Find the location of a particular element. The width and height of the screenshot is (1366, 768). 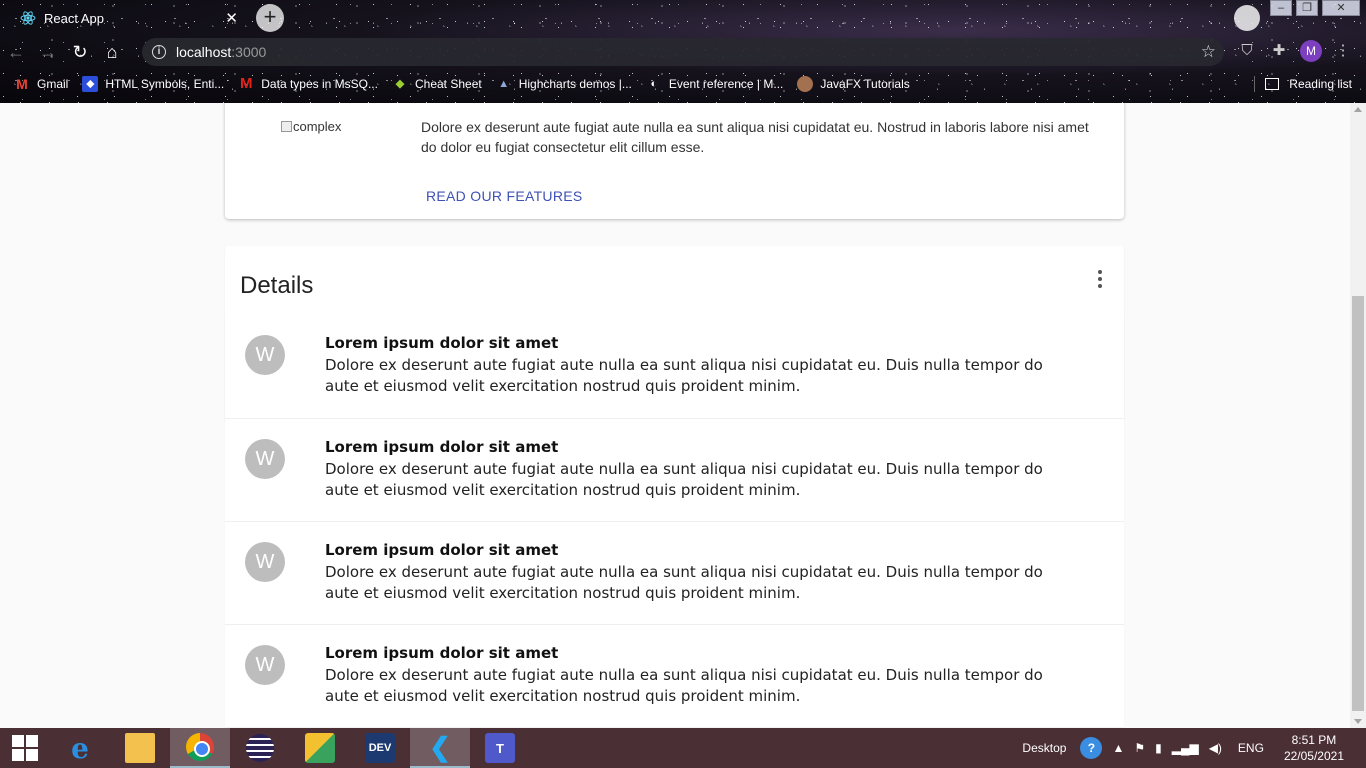

read-features-button: READ OUR FEATURES is located at coordinates (504, 196).